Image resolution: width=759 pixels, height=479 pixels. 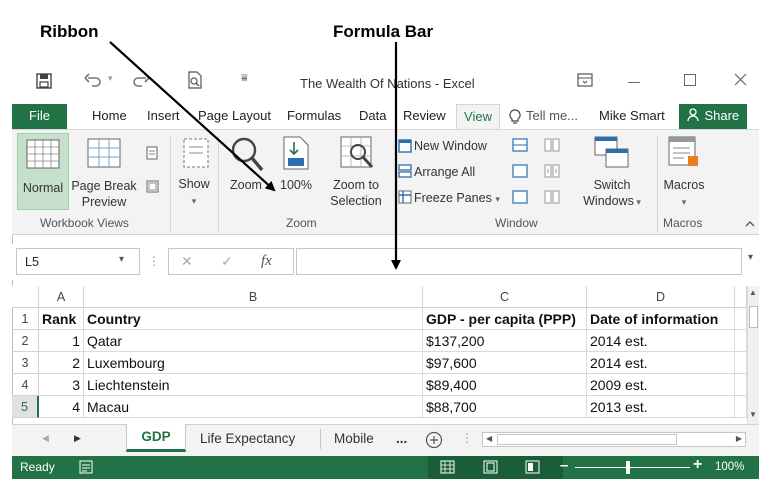 I want to click on ribbon-arrow, so click(x=192, y=116).